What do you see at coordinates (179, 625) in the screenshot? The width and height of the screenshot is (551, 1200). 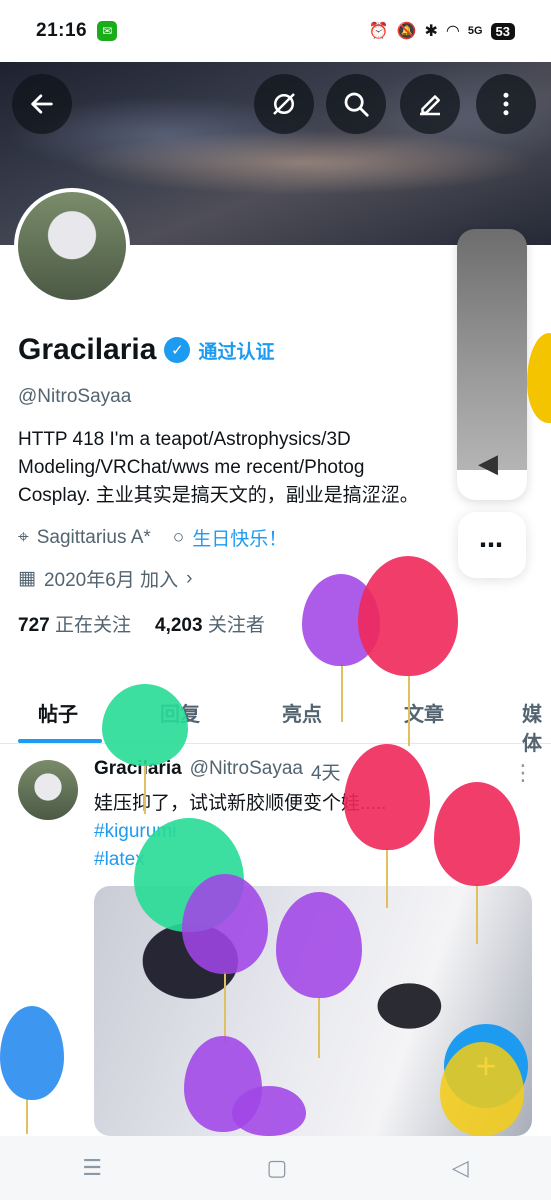 I see `followers-count: 4,203` at bounding box center [179, 625].